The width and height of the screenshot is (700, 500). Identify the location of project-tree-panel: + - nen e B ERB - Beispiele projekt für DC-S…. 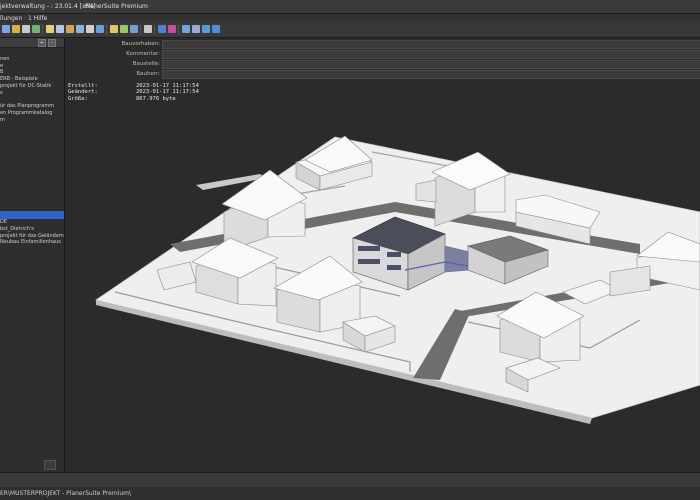
(32, 255).